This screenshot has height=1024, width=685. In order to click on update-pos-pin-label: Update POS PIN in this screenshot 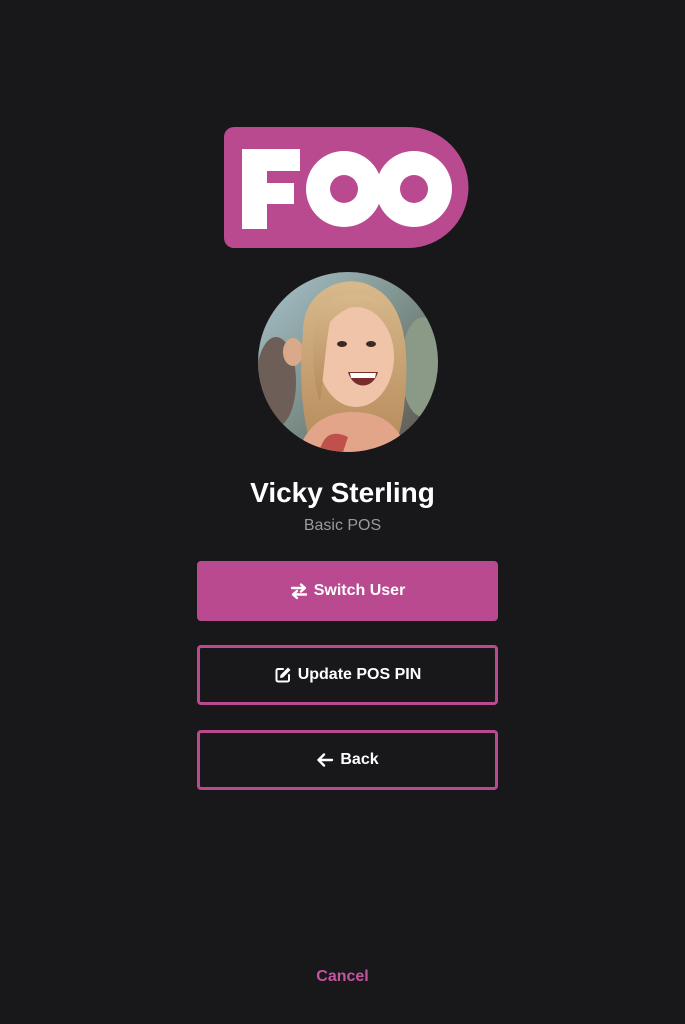, I will do `click(359, 674)`.